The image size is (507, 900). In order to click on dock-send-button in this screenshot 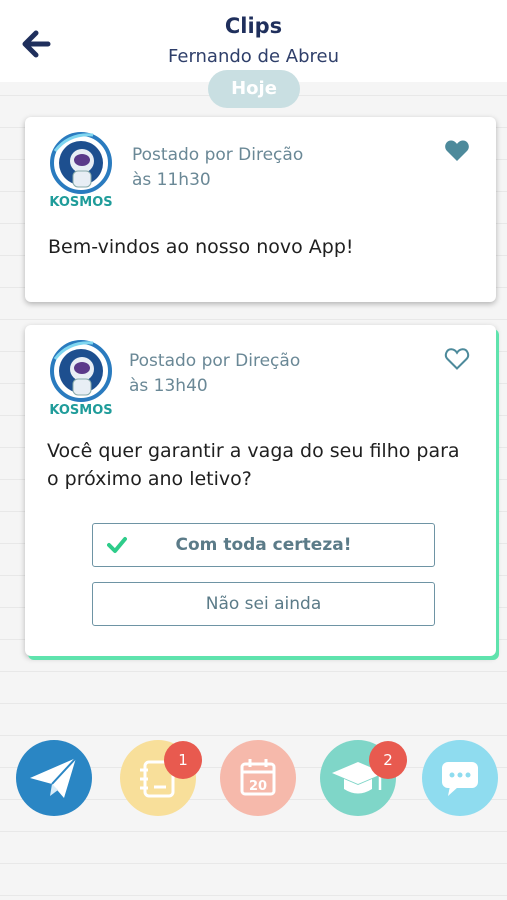, I will do `click(54, 778)`.